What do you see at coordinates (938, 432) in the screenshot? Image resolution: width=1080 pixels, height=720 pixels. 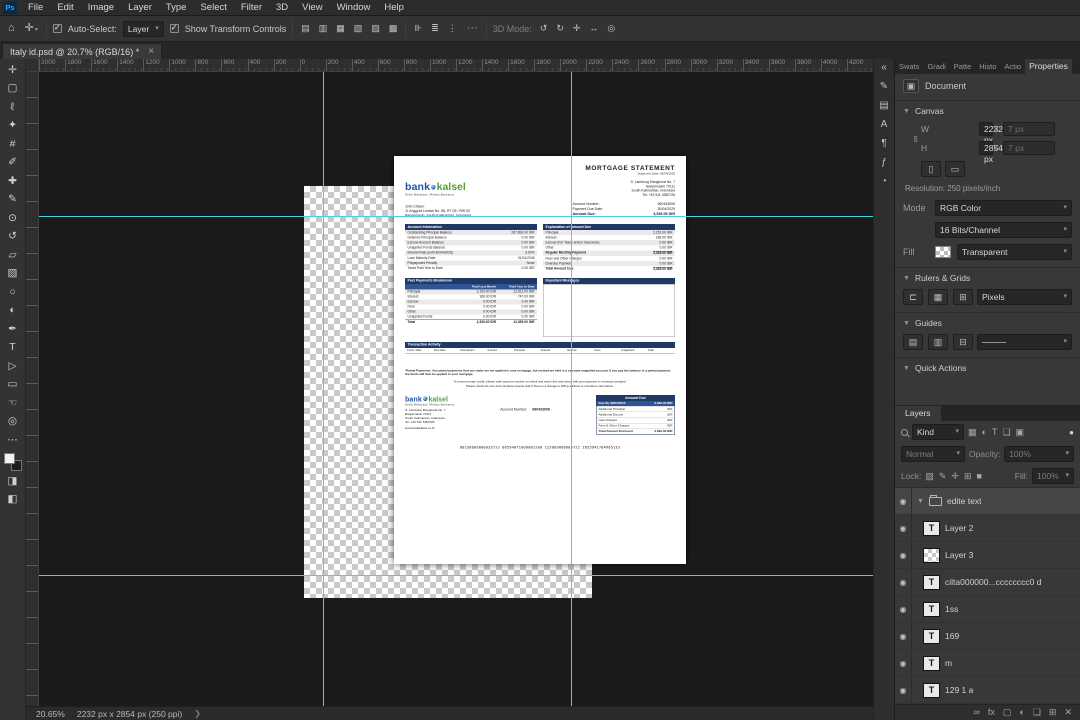 I see `layer-filter-kind-dropdown: Kind ▾` at bounding box center [938, 432].